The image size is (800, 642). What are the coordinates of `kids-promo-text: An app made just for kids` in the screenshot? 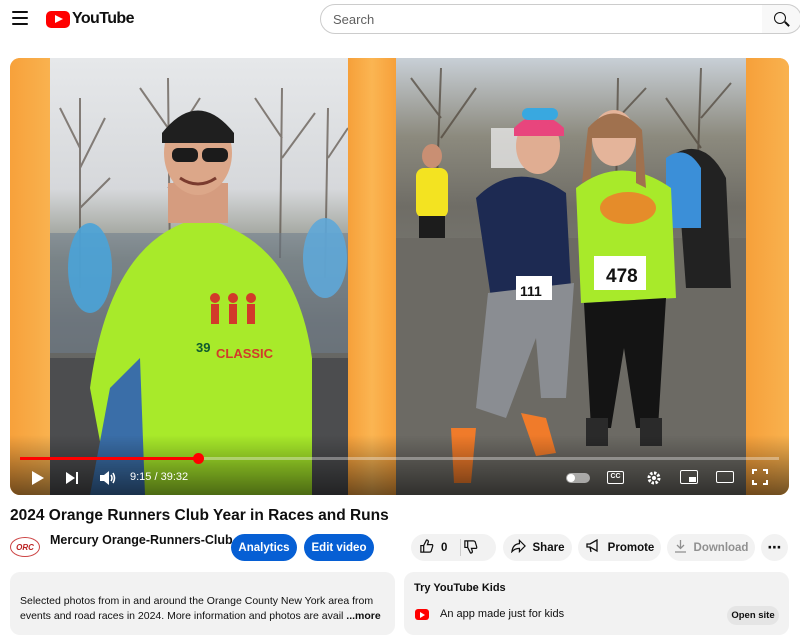 It's located at (502, 614).